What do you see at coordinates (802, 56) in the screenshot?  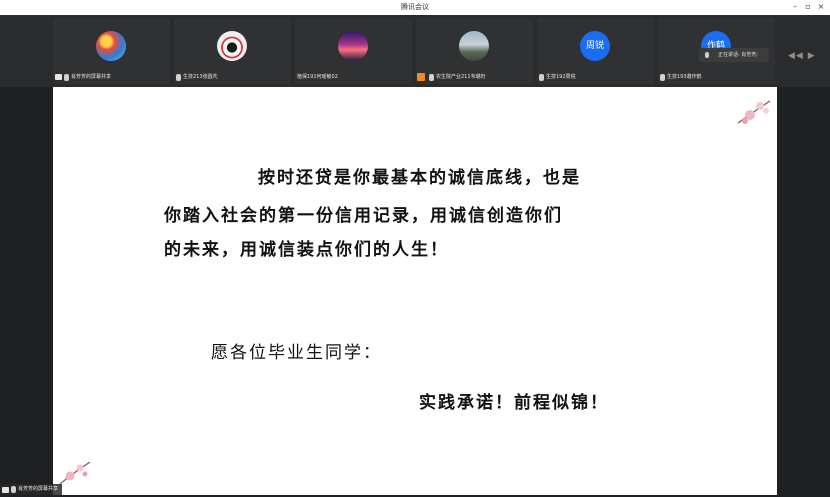 I see `strip-nav-arrows: ◀◀ ▶` at bounding box center [802, 56].